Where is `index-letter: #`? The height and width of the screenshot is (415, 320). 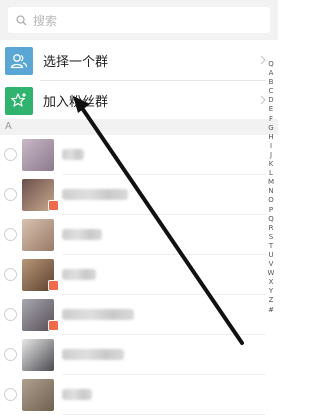
index-letter: # is located at coordinates (271, 310).